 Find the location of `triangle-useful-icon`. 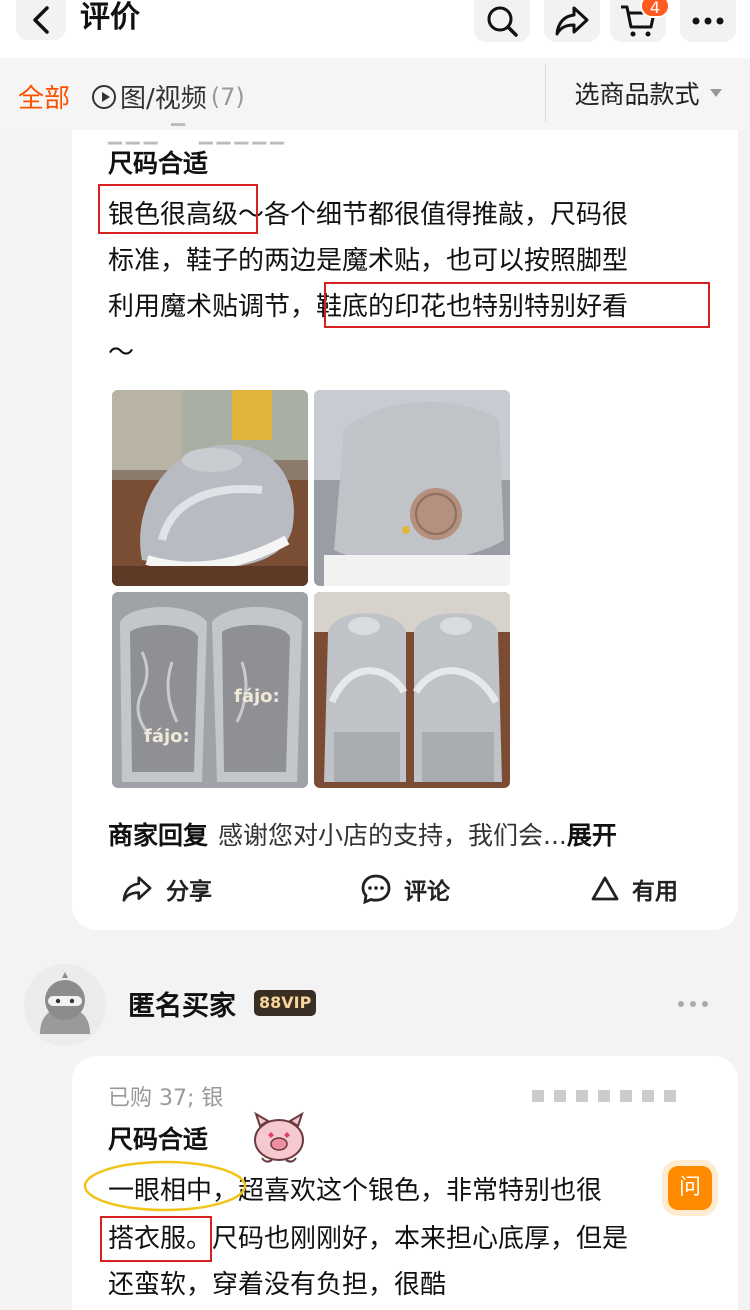

triangle-useful-icon is located at coordinates (605, 888).